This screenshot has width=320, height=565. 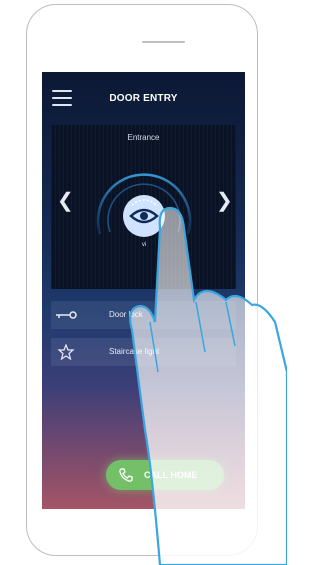 I want to click on eye-icon, so click(x=144, y=211).